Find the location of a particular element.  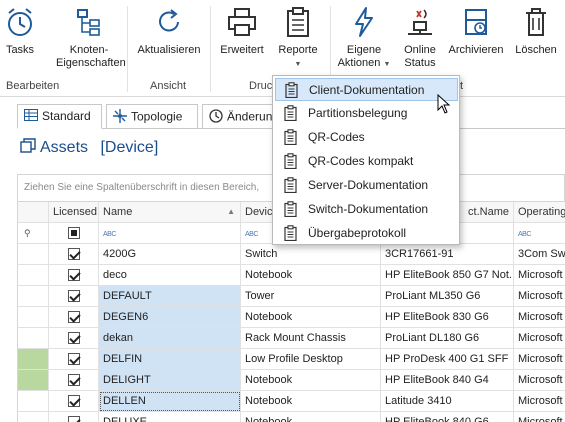

refresh-label: Aktualisieren is located at coordinates (169, 50).